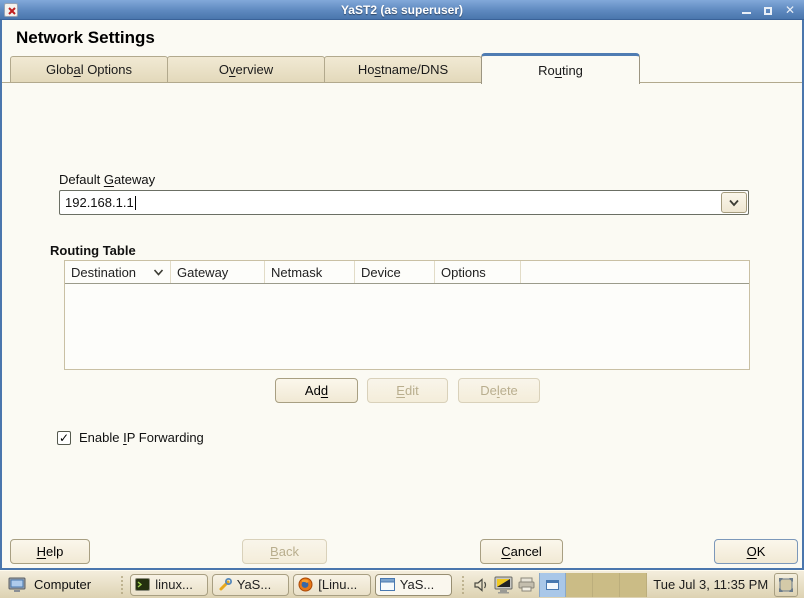 The image size is (804, 598). I want to click on delete-button: Delete, so click(499, 390).